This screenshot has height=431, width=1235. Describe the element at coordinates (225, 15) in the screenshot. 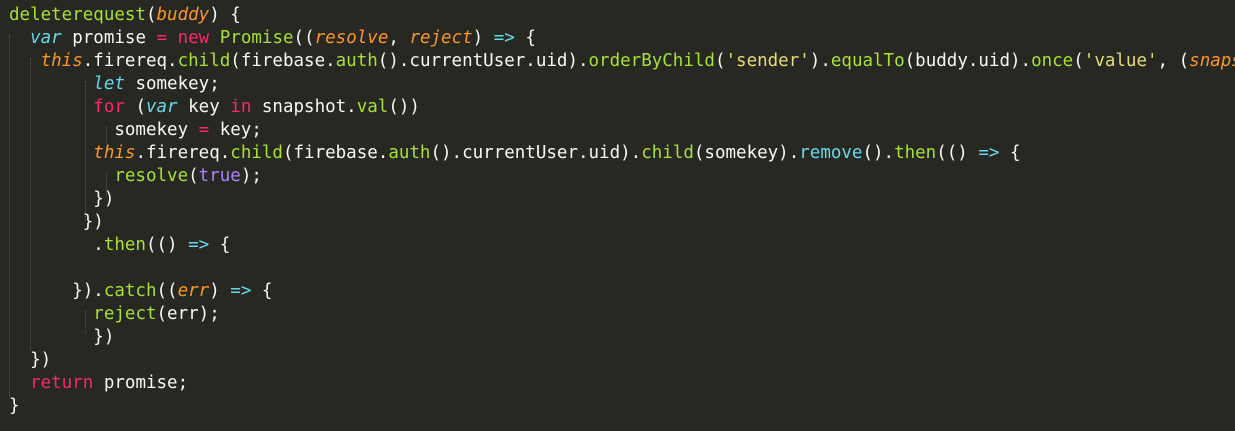

I see `code-token: ) {` at that location.